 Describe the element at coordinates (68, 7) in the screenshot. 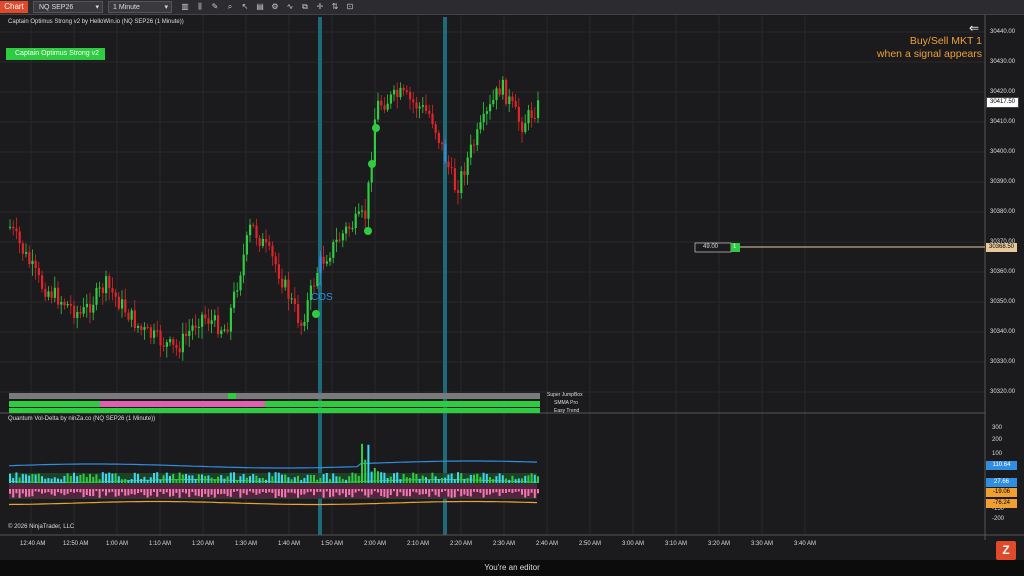

I see `instrument-selector: NQ SEP26 ▾` at that location.